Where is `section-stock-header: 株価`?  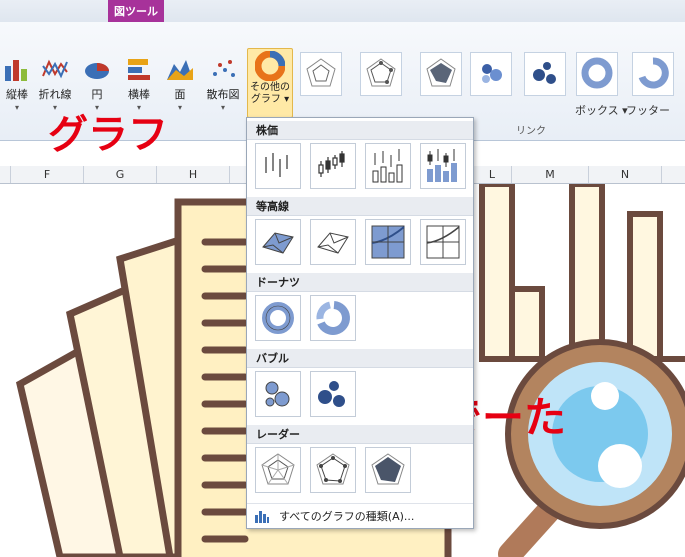 section-stock-header: 株価 is located at coordinates (360, 130).